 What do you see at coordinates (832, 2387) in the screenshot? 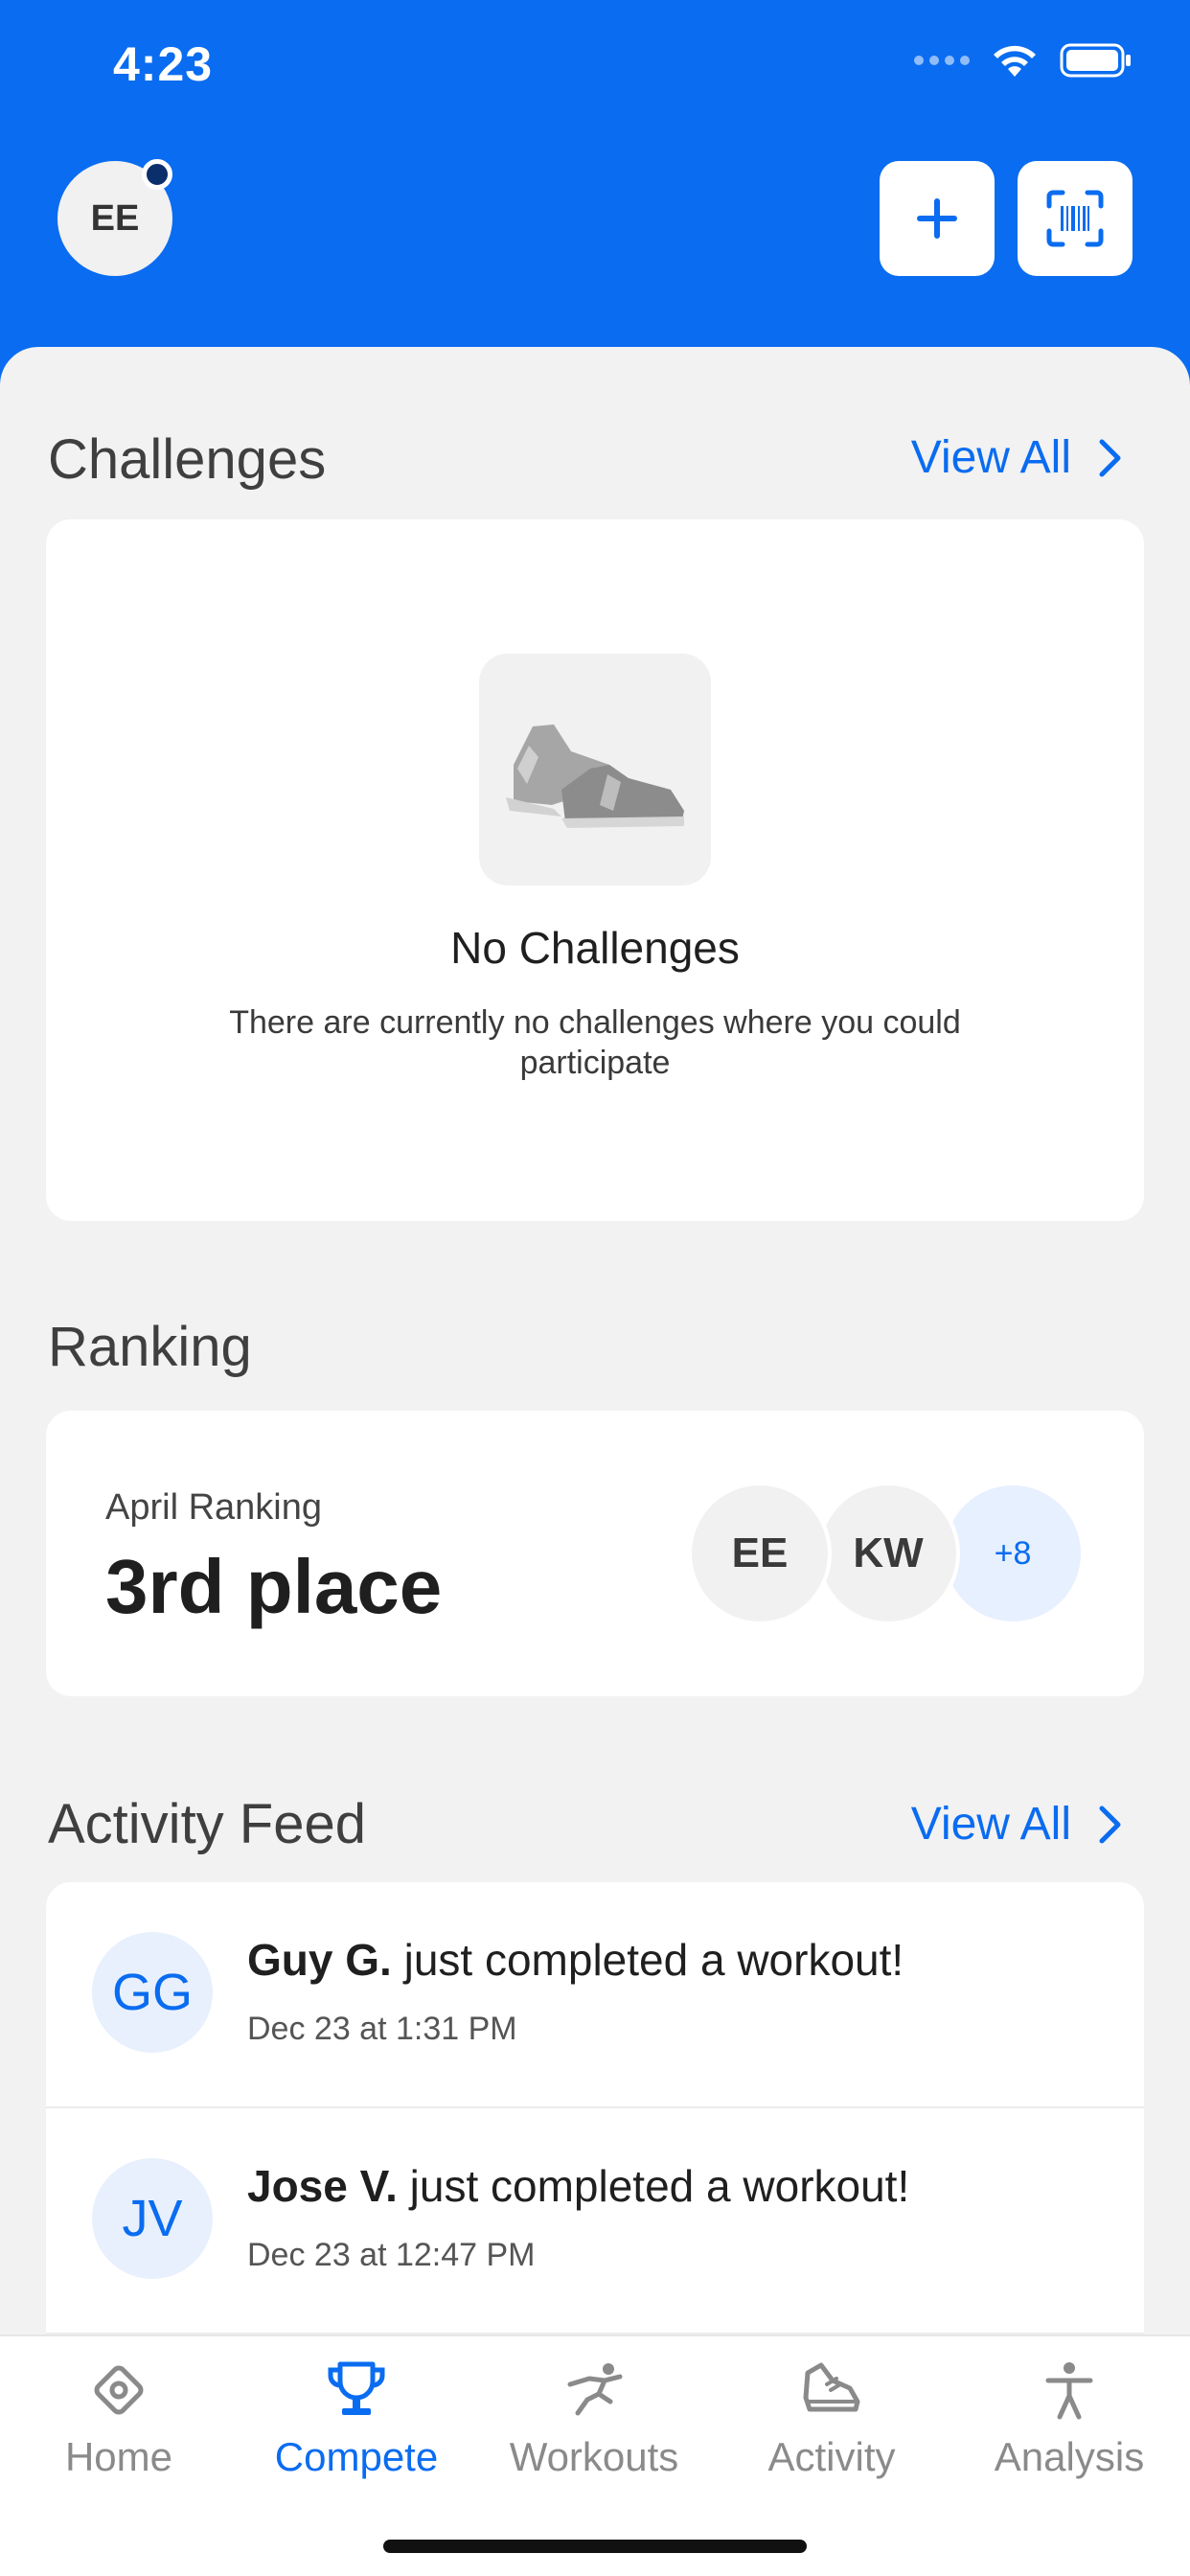
I see `shoe-icon` at bounding box center [832, 2387].